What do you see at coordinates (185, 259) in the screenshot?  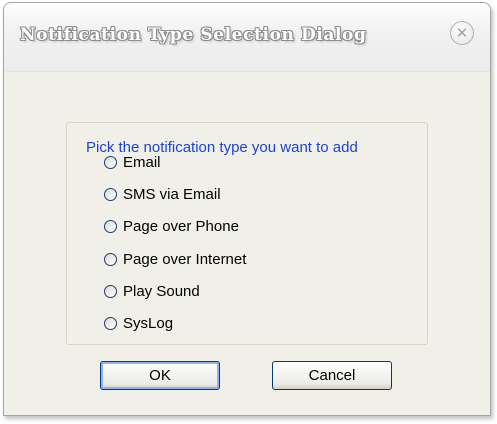 I see `option-page-over-internet-label: Page over Internet` at bounding box center [185, 259].